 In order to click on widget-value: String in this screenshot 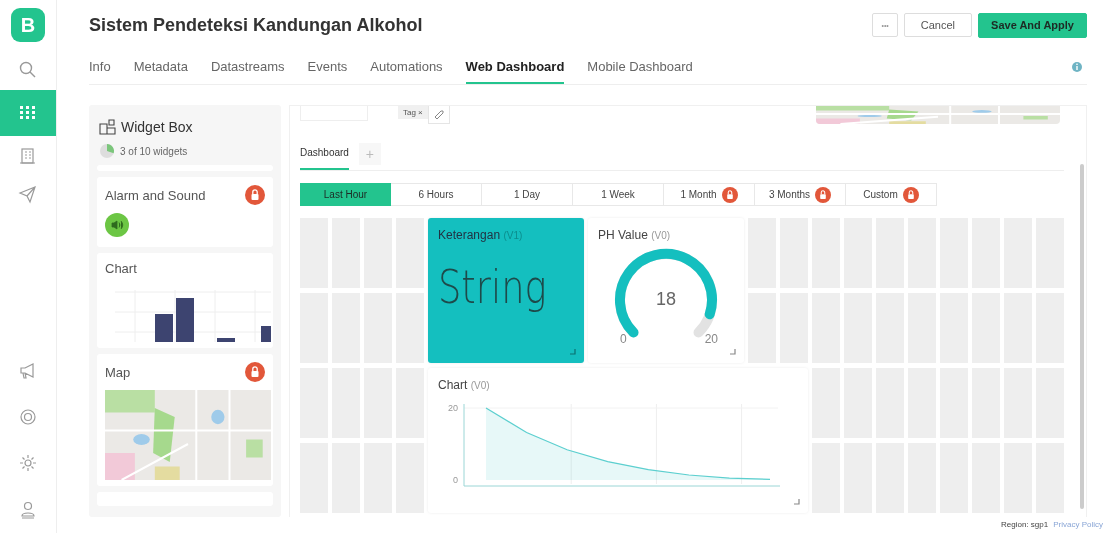, I will do `click(492, 287)`.